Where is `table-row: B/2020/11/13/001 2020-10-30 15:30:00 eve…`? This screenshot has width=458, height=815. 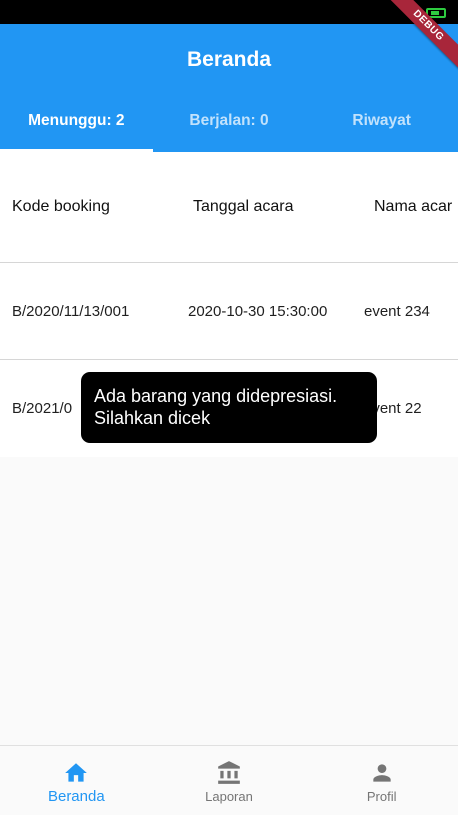 table-row: B/2020/11/13/001 2020-10-30 15:30:00 eve… is located at coordinates (229, 310).